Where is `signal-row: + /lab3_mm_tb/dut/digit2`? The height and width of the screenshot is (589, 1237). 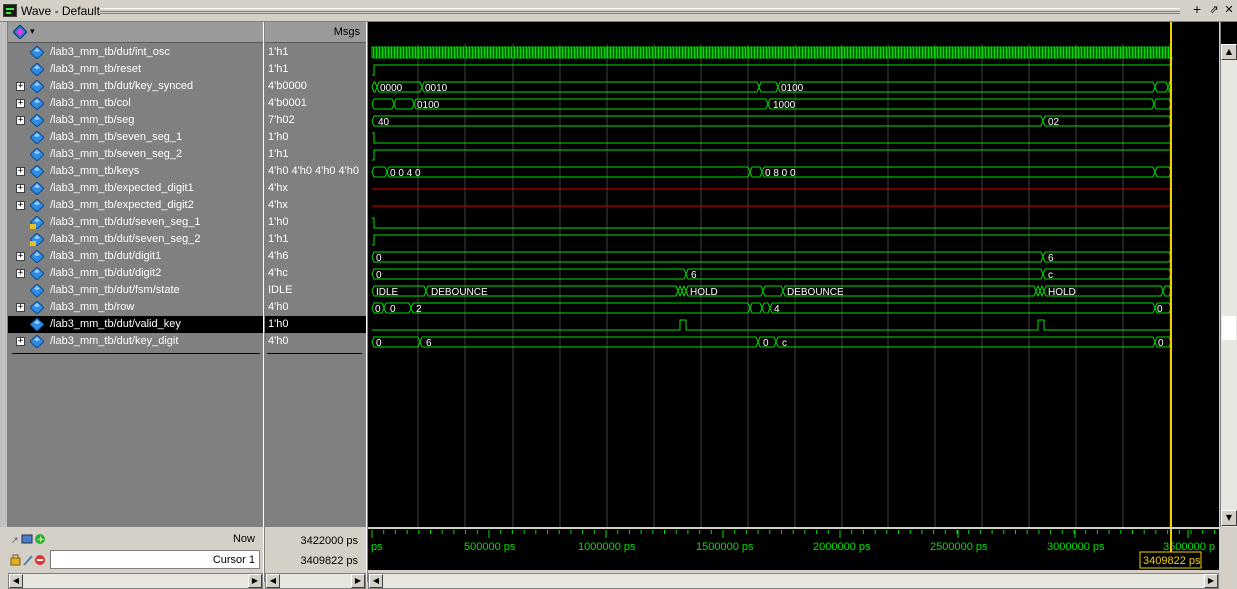 signal-row: + /lab3_mm_tb/dut/digit2 is located at coordinates (135, 273).